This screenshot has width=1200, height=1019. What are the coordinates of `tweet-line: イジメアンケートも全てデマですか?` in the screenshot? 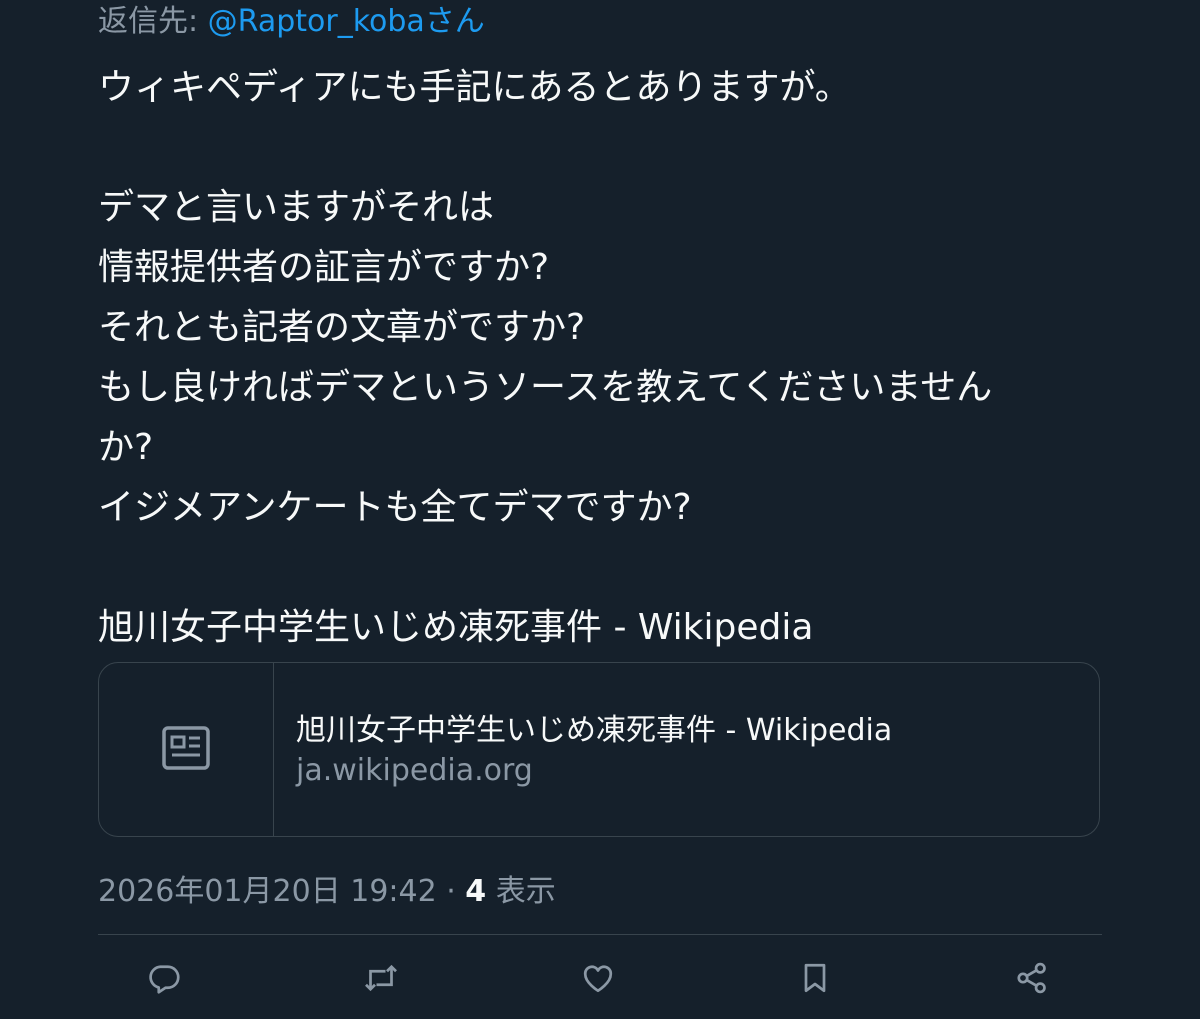 It's located at (395, 507).